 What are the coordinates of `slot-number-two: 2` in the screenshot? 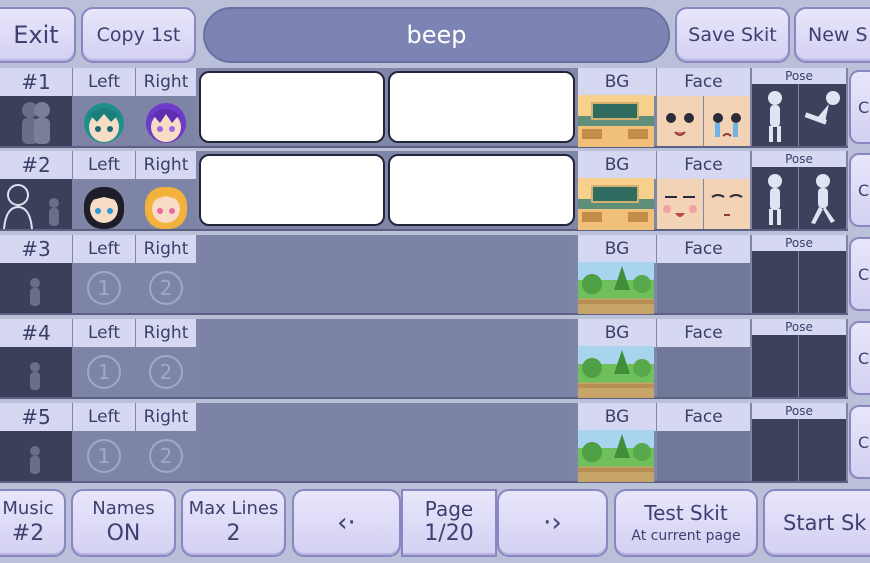 It's located at (166, 288).